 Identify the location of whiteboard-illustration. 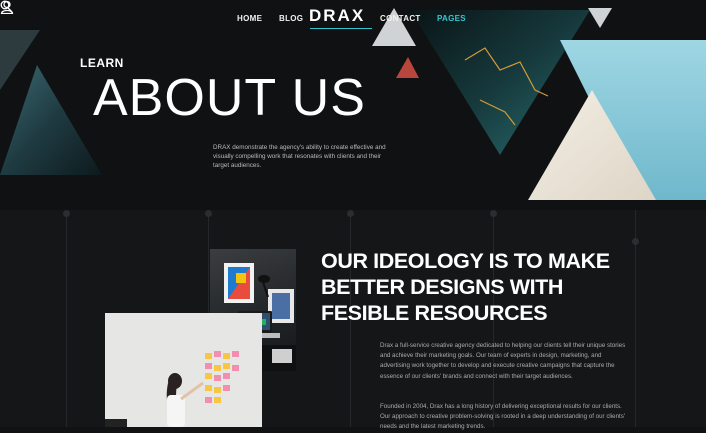
(183, 370).